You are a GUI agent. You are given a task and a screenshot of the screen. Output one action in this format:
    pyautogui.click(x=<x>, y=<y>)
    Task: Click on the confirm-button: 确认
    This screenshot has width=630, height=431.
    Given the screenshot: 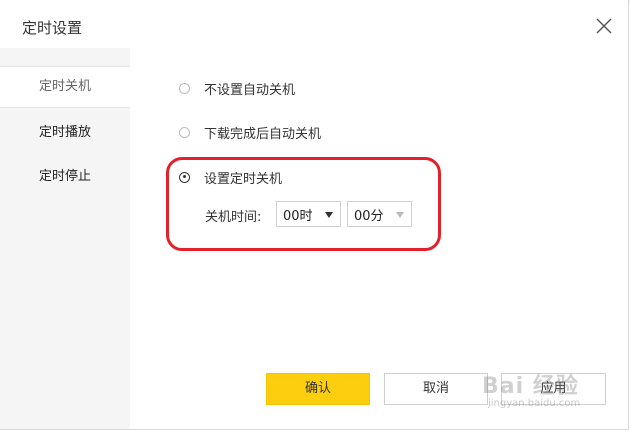 What is the action you would take?
    pyautogui.click(x=318, y=389)
    